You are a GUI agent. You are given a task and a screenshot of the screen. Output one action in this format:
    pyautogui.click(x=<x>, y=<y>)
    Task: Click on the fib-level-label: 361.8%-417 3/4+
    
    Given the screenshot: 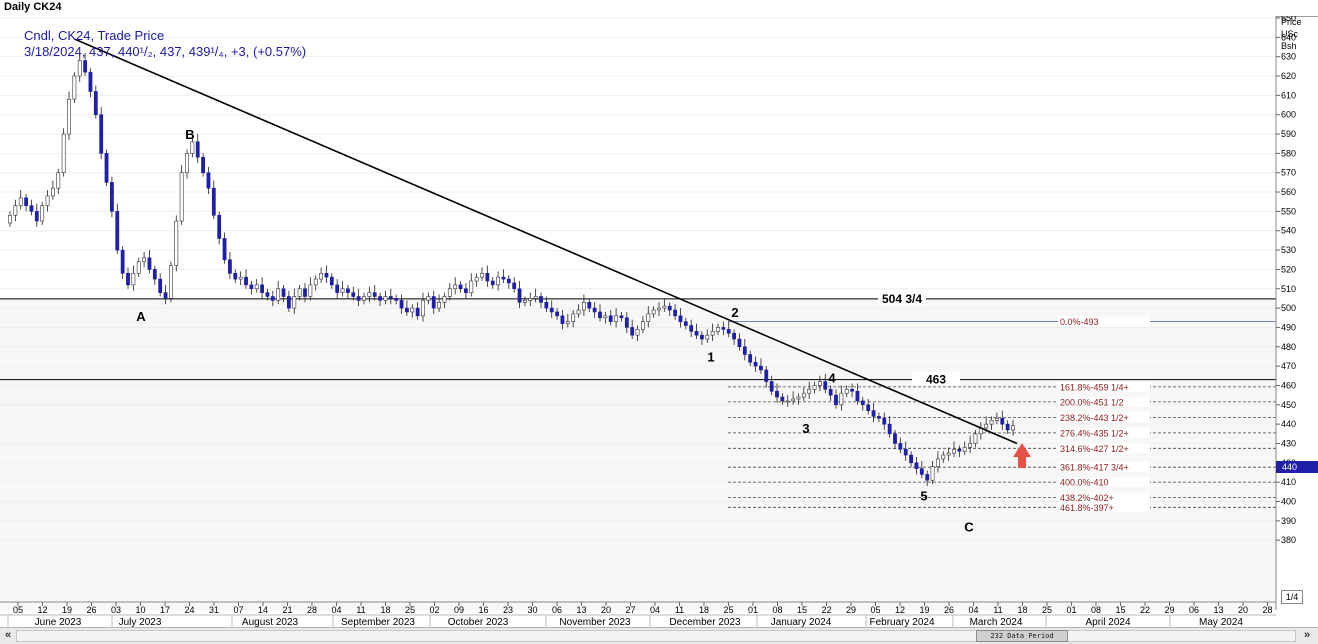 What is the action you would take?
    pyautogui.click(x=1094, y=468)
    